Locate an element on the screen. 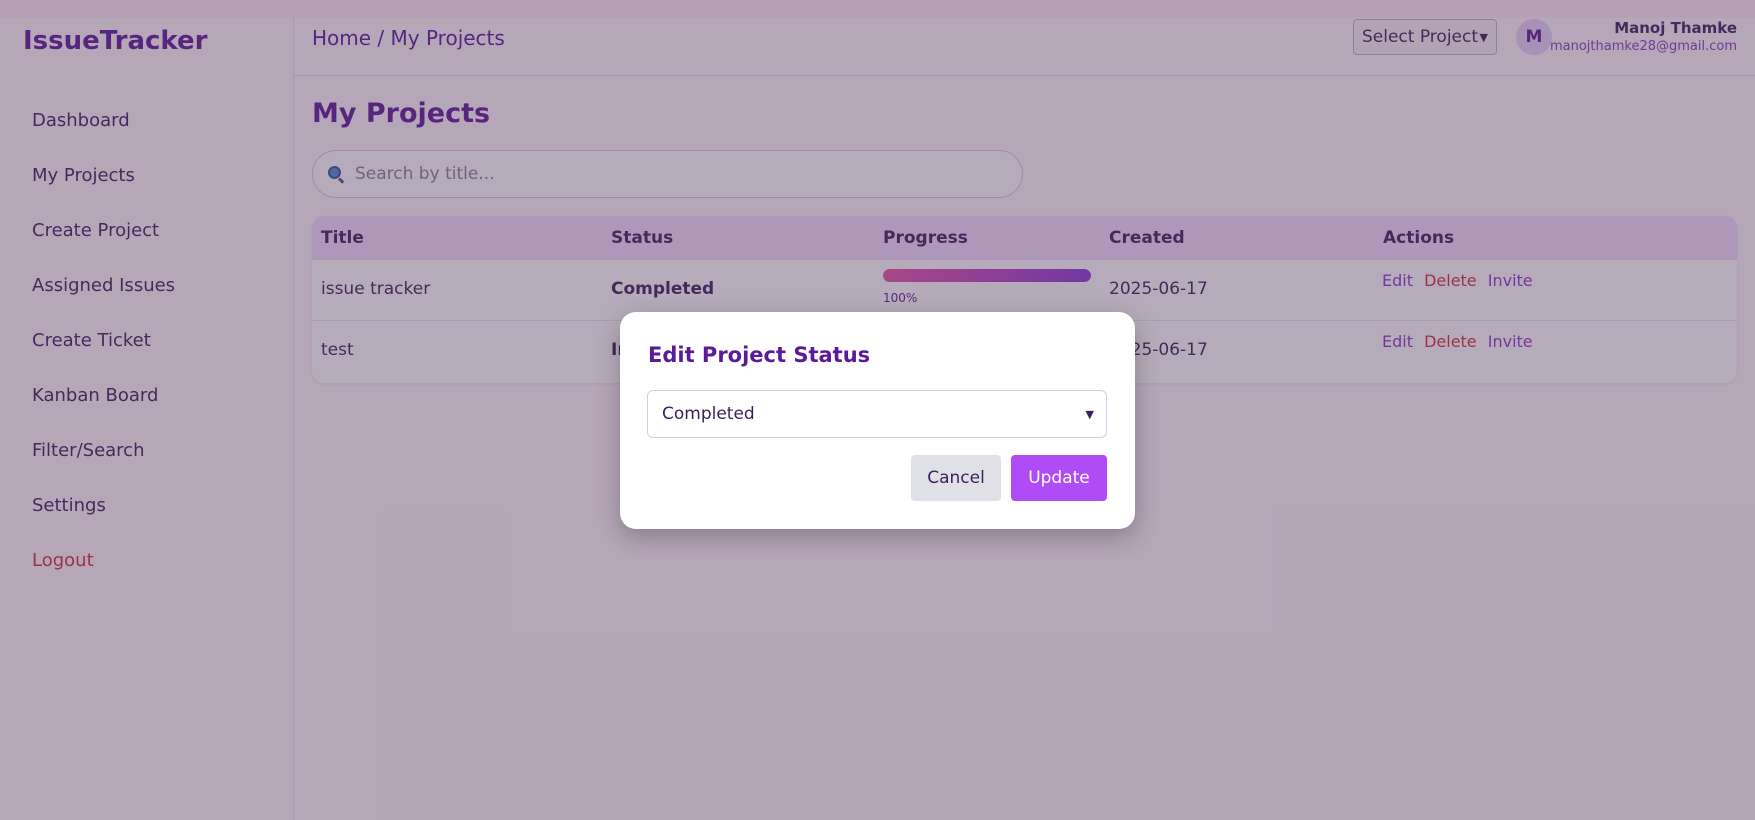 The width and height of the screenshot is (1755, 820). cancel-button: Cancel is located at coordinates (956, 478).